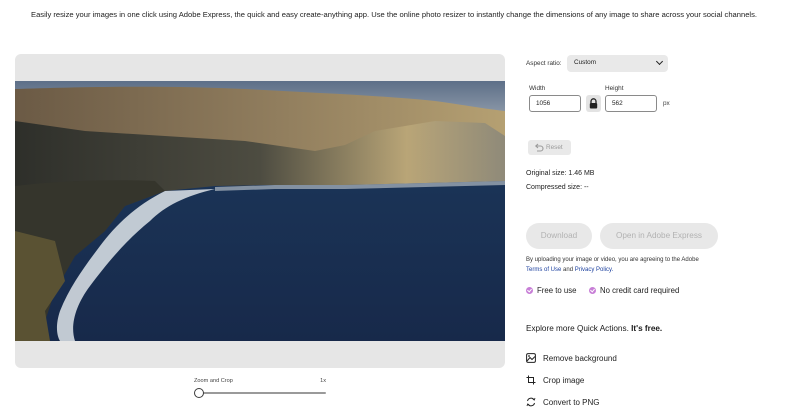  I want to click on reset-label: Reset, so click(554, 147).